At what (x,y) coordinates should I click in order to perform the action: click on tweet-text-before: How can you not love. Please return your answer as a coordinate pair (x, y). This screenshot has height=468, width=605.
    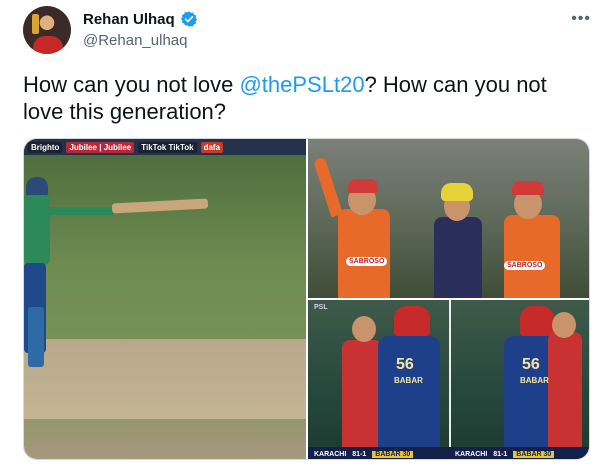
    Looking at the image, I should click on (131, 84).